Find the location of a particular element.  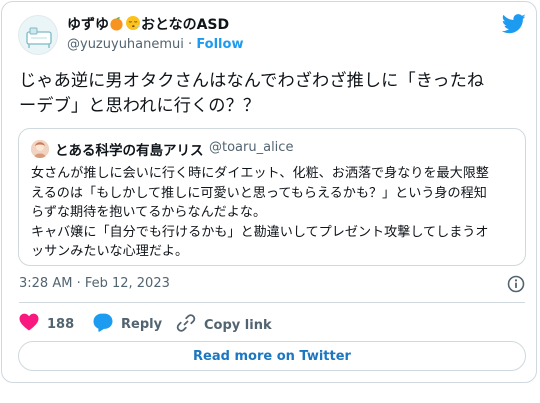

reply-button: Reply is located at coordinates (127, 324).